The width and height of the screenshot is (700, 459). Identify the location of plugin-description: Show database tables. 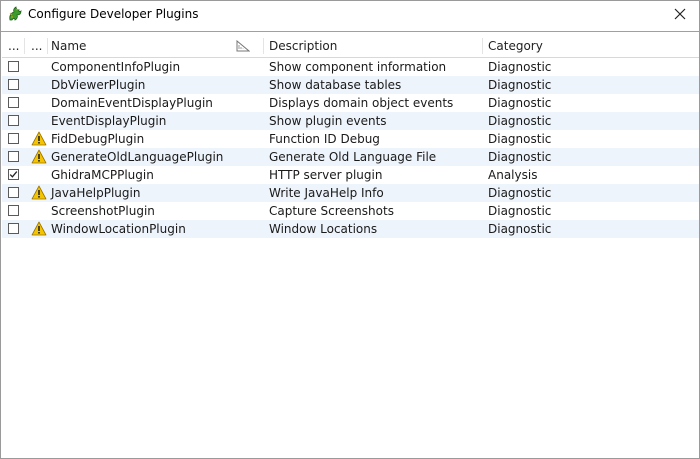
(335, 85).